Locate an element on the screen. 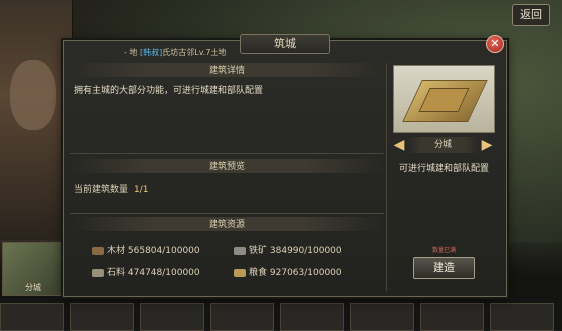 Image resolution: width=562 pixels, height=331 pixels. preview-header: 建筑预览 is located at coordinates (227, 166).